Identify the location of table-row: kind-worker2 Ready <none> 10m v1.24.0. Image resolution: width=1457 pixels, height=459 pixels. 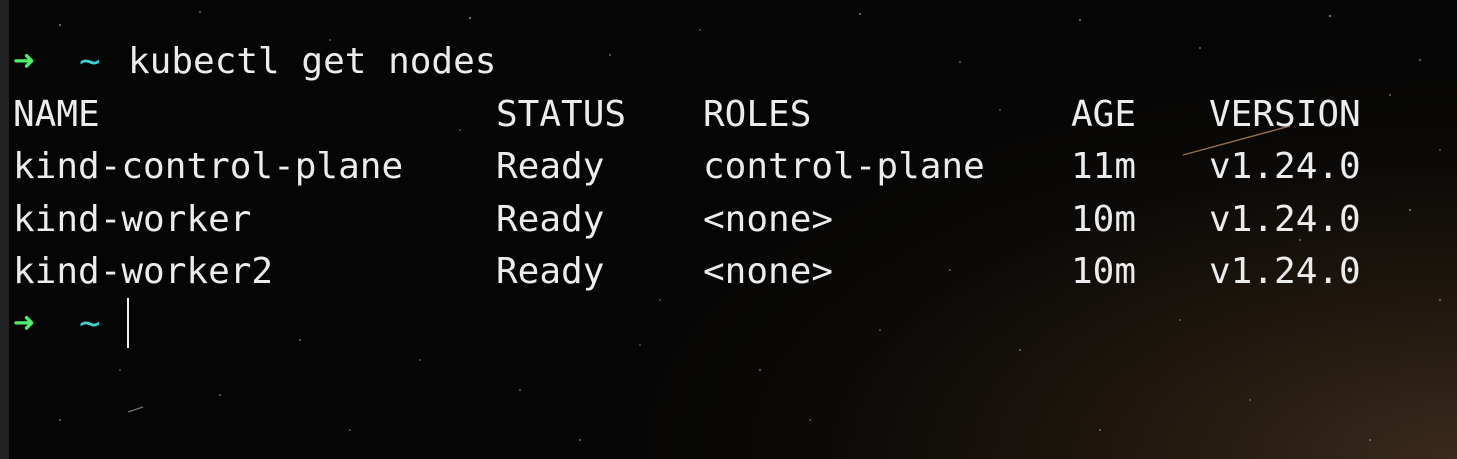
(687, 272).